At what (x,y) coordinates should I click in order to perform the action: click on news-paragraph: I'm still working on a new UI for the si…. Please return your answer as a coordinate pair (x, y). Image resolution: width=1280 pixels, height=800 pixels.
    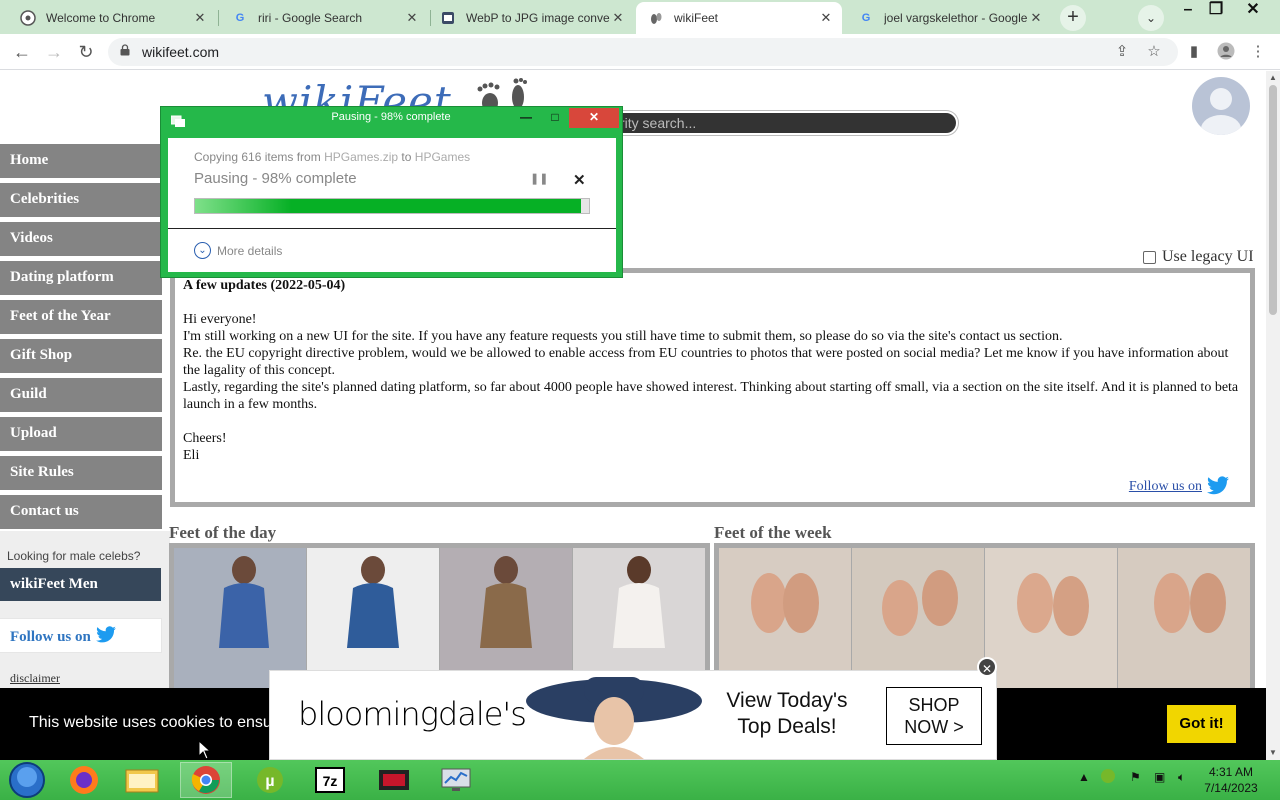
    Looking at the image, I should click on (623, 336).